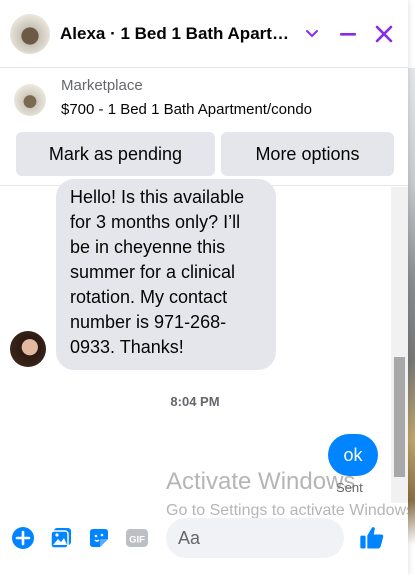 The height and width of the screenshot is (575, 415). I want to click on gif-label: GIF, so click(137, 540).